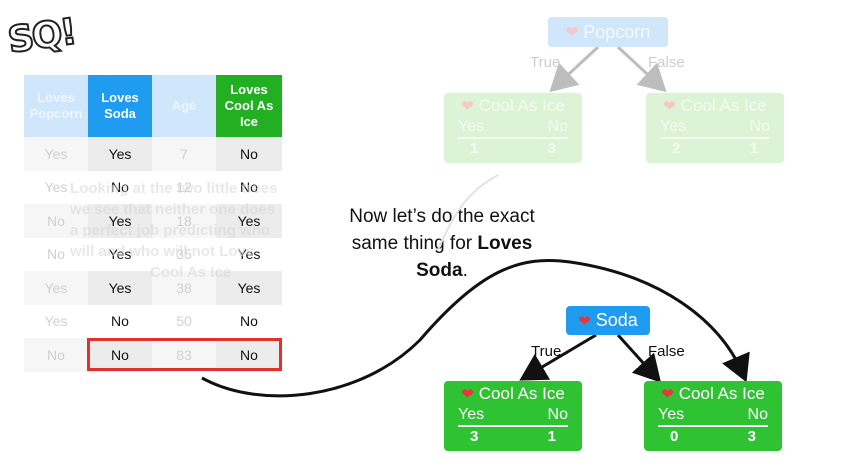 The width and height of the screenshot is (848, 473). Describe the element at coordinates (574, 69) in the screenshot. I see `faded-true-edge` at that location.